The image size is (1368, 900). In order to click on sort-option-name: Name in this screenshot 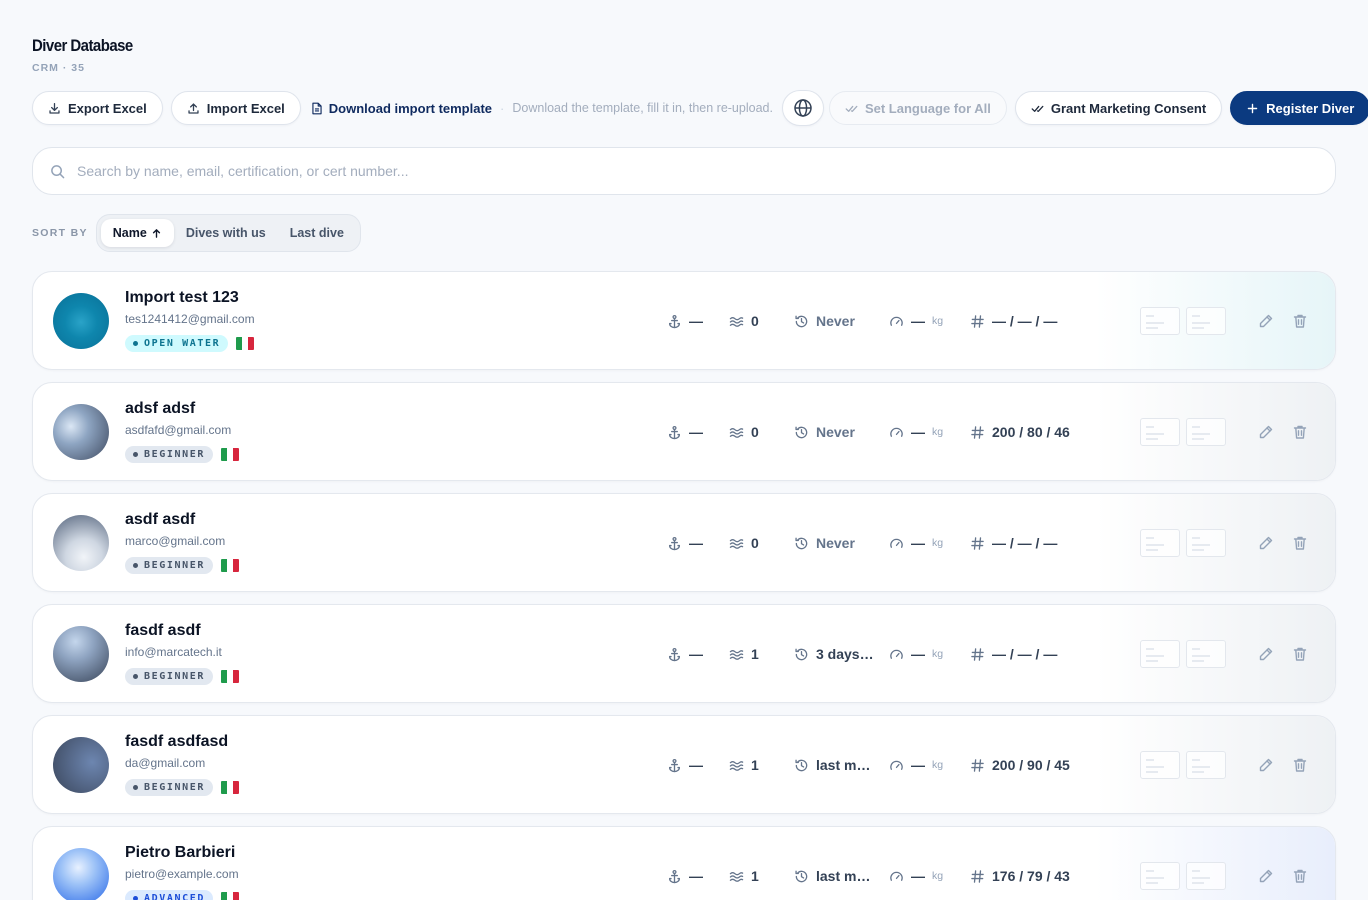, I will do `click(137, 233)`.